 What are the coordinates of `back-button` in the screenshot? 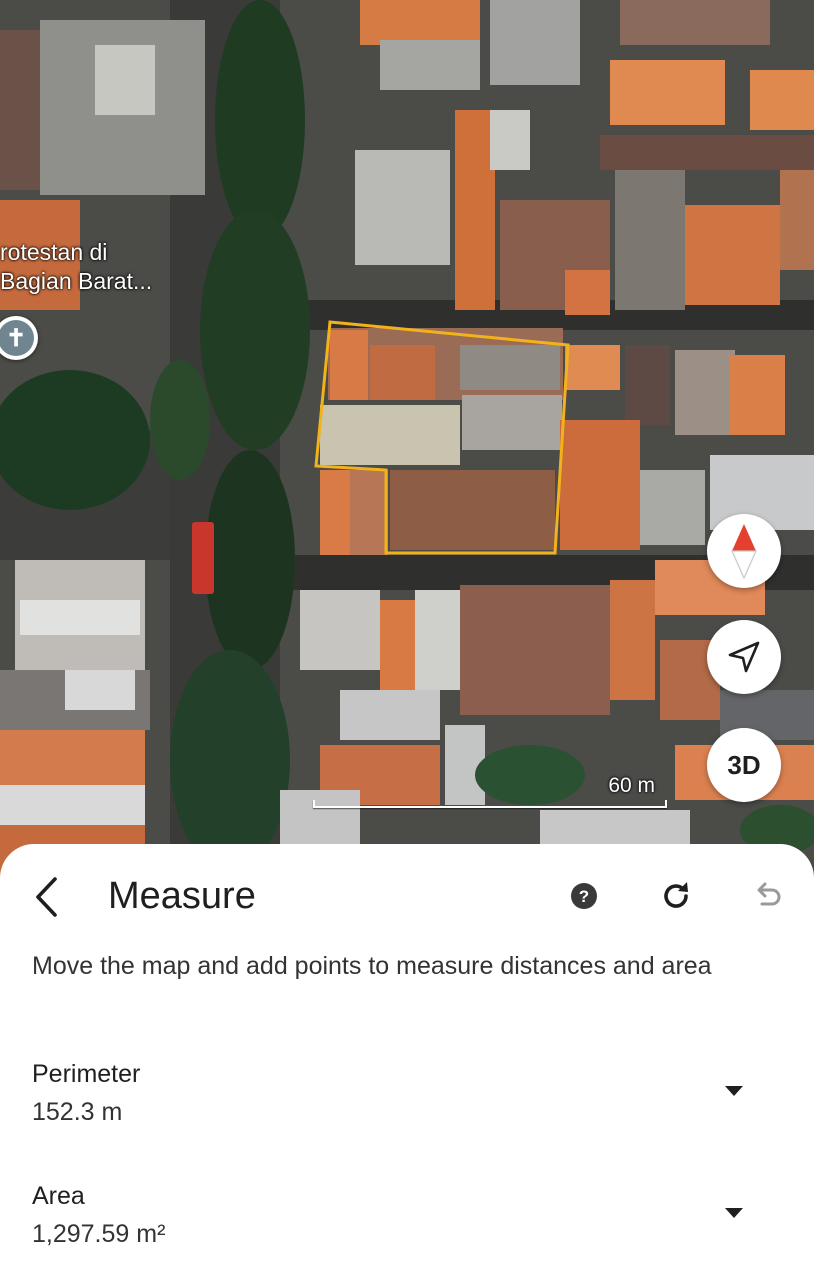 It's located at (46, 897).